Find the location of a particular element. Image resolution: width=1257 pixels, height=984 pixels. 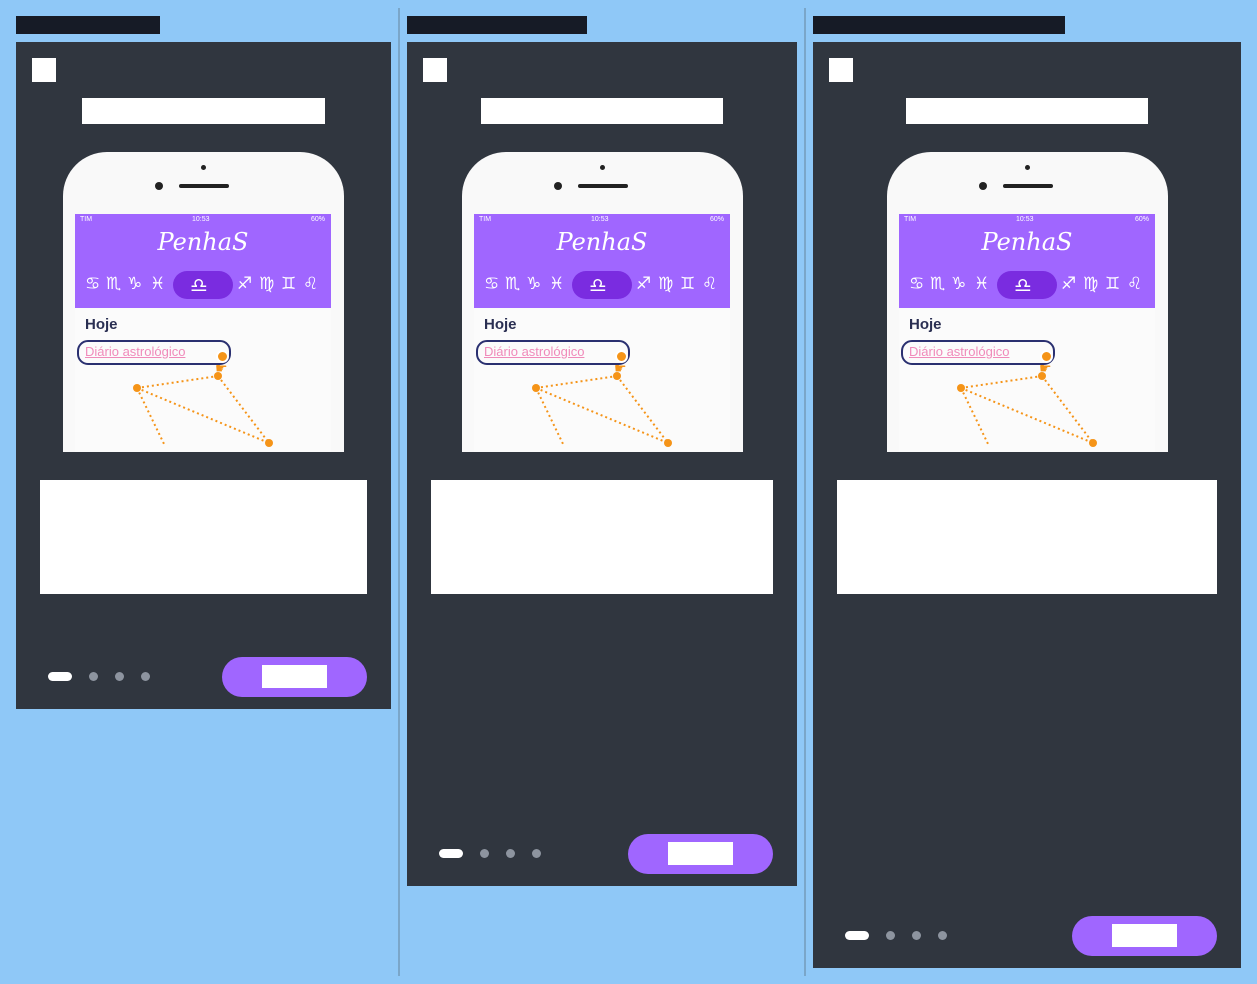

zodiac-sign-bar: ♋ ♏ ♑ ♓ ♎ ♐ ♍ ♊ ♌ is located at coordinates (602, 285).